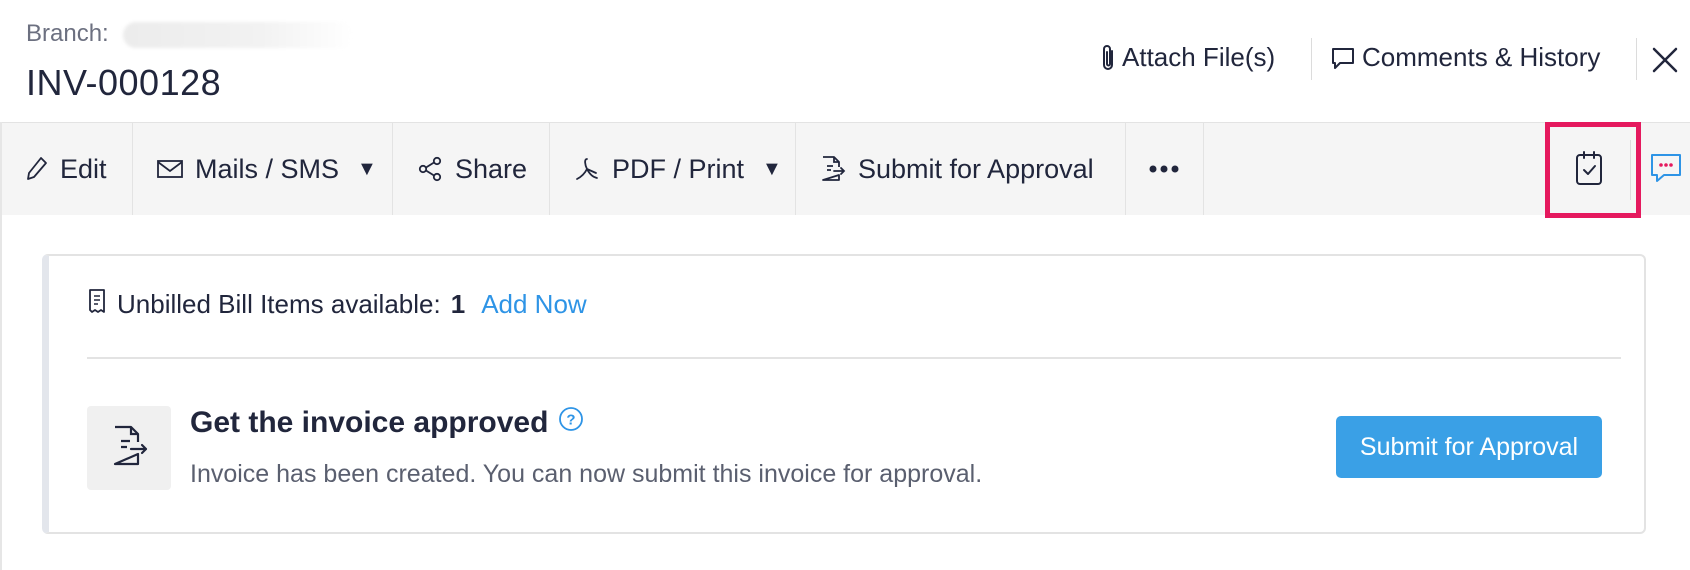 The image size is (1690, 570). Describe the element at coordinates (1343, 58) in the screenshot. I see `comment-bubble-icon` at that location.